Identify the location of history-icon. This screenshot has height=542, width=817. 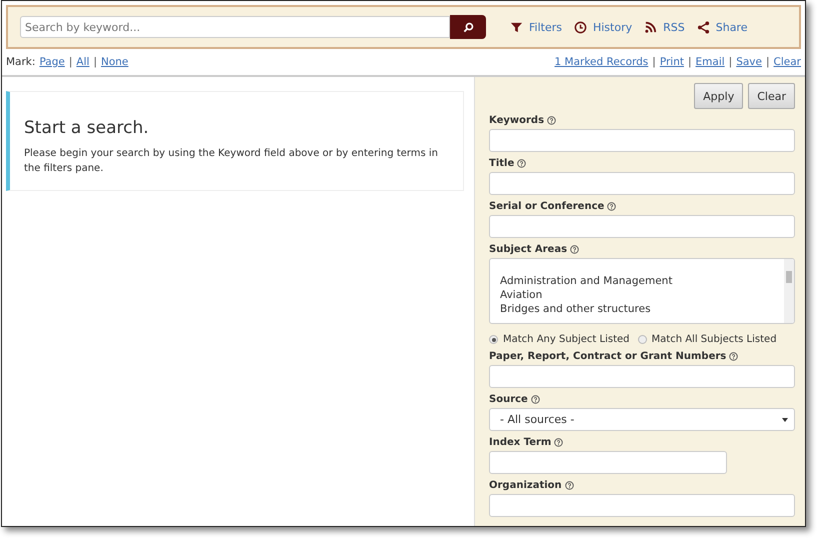
(580, 27).